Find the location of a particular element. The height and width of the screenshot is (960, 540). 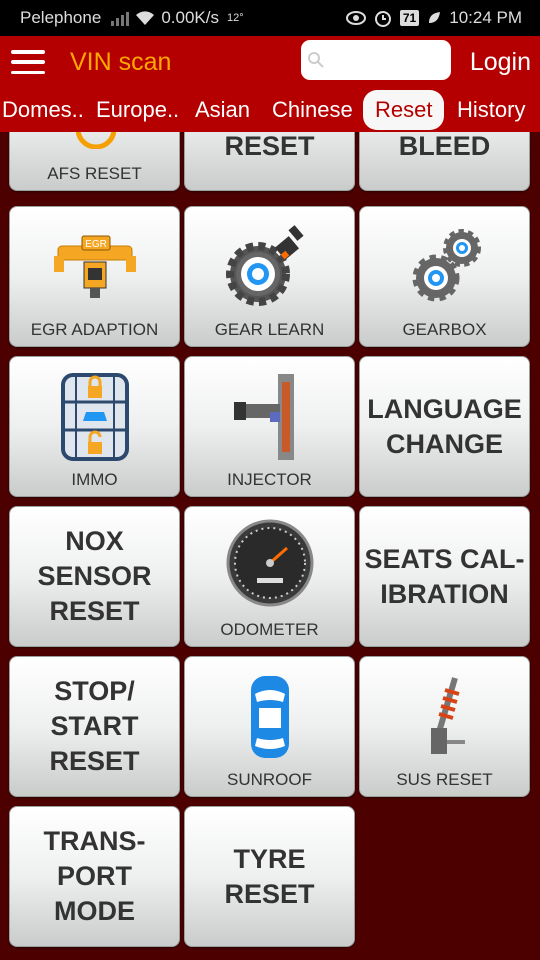

tile-label-line: PORT is located at coordinates (94, 876).